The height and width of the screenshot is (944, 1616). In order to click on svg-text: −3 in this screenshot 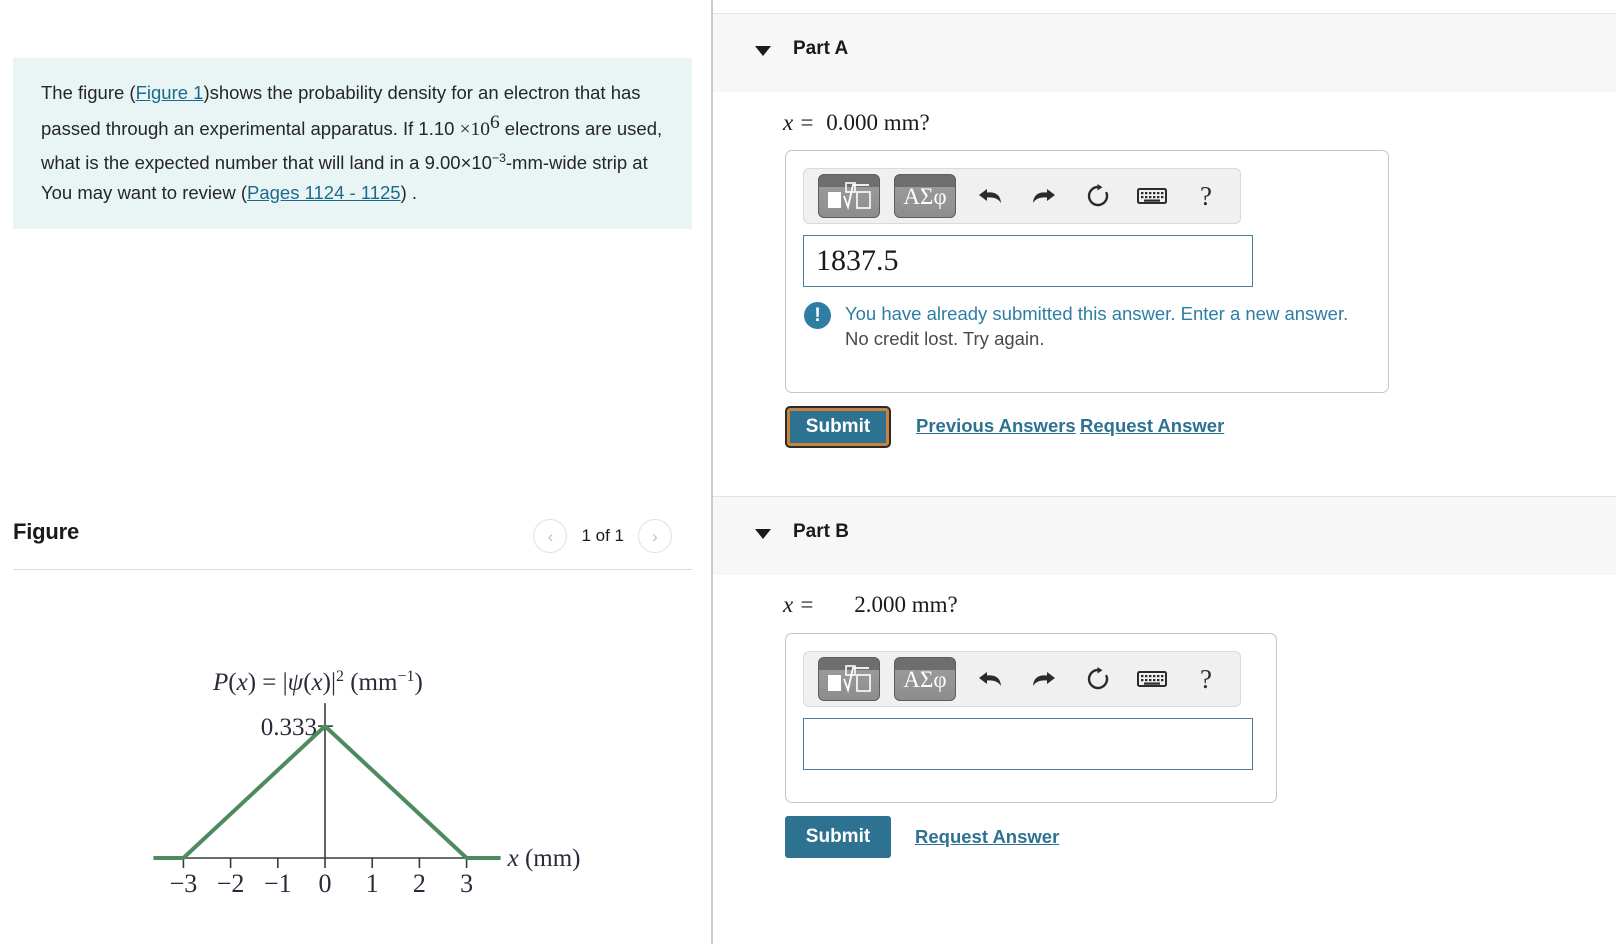, I will do `click(184, 883)`.